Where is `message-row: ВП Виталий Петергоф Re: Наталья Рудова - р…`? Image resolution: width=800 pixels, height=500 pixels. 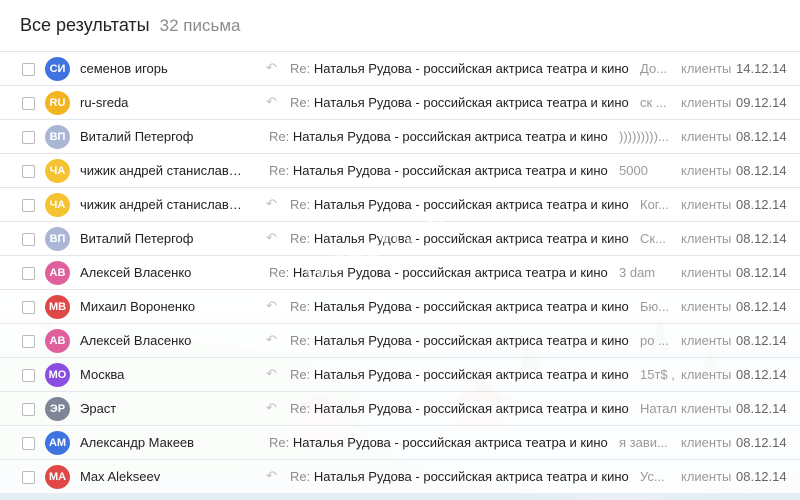
message-row: ВП Виталий Петергоф Re: Наталья Рудова - р… is located at coordinates (400, 136).